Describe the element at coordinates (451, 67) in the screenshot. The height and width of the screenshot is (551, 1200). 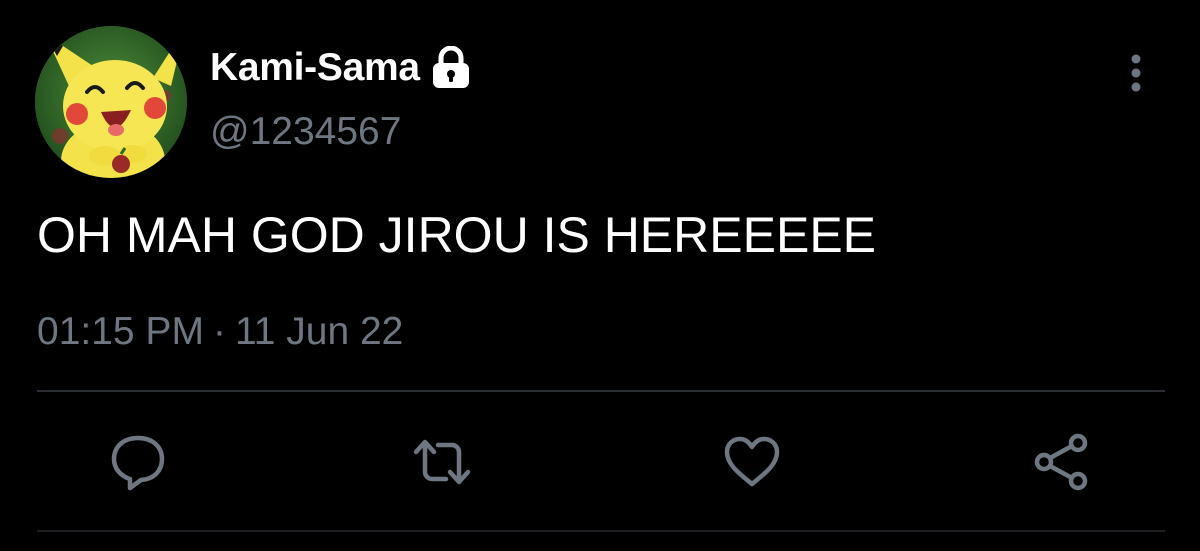
I see `lock-icon` at that location.